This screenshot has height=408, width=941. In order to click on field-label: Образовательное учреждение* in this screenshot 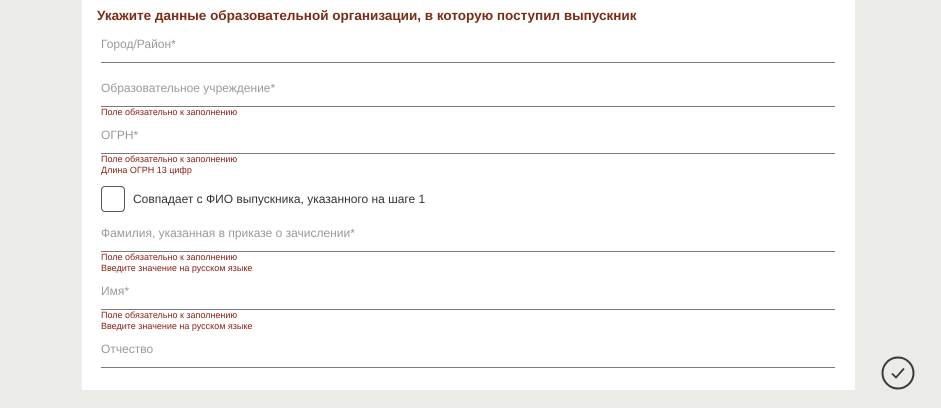, I will do `click(188, 88)`.